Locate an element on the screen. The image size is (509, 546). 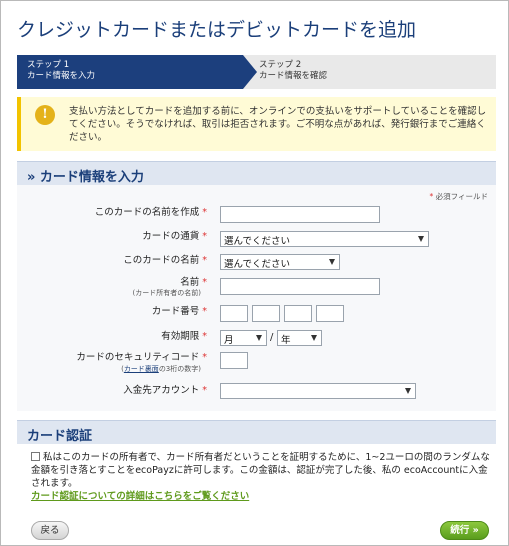
step-indicator: ステップ 1 カード情報を入力 ステップ 2 カード情報を確認 is located at coordinates (256, 72).